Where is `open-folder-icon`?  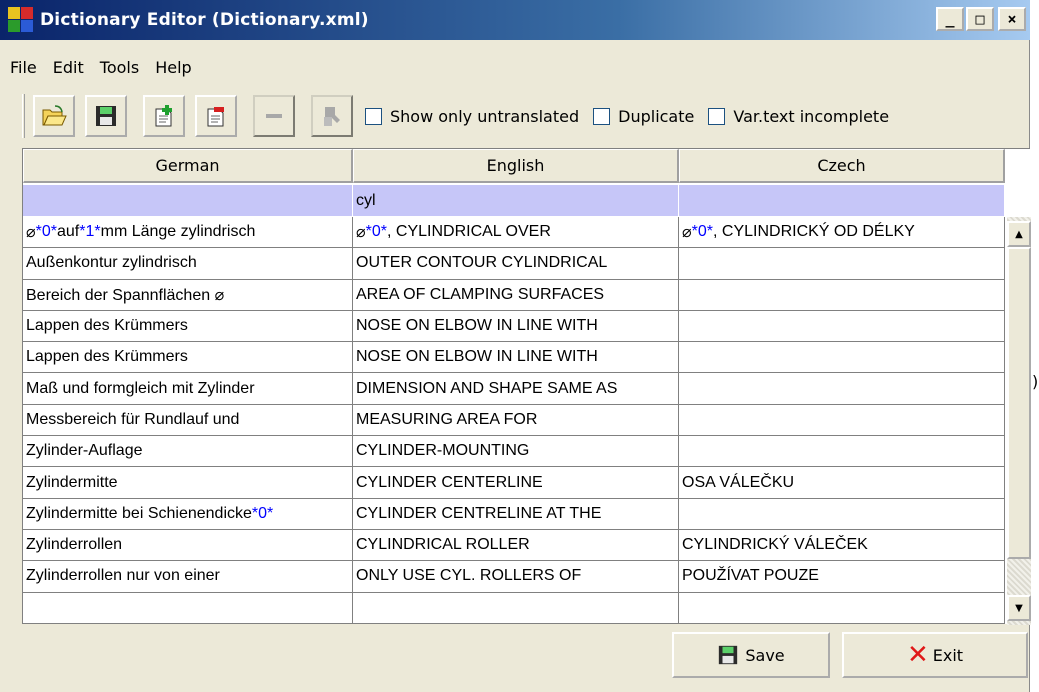
open-folder-icon is located at coordinates (54, 115).